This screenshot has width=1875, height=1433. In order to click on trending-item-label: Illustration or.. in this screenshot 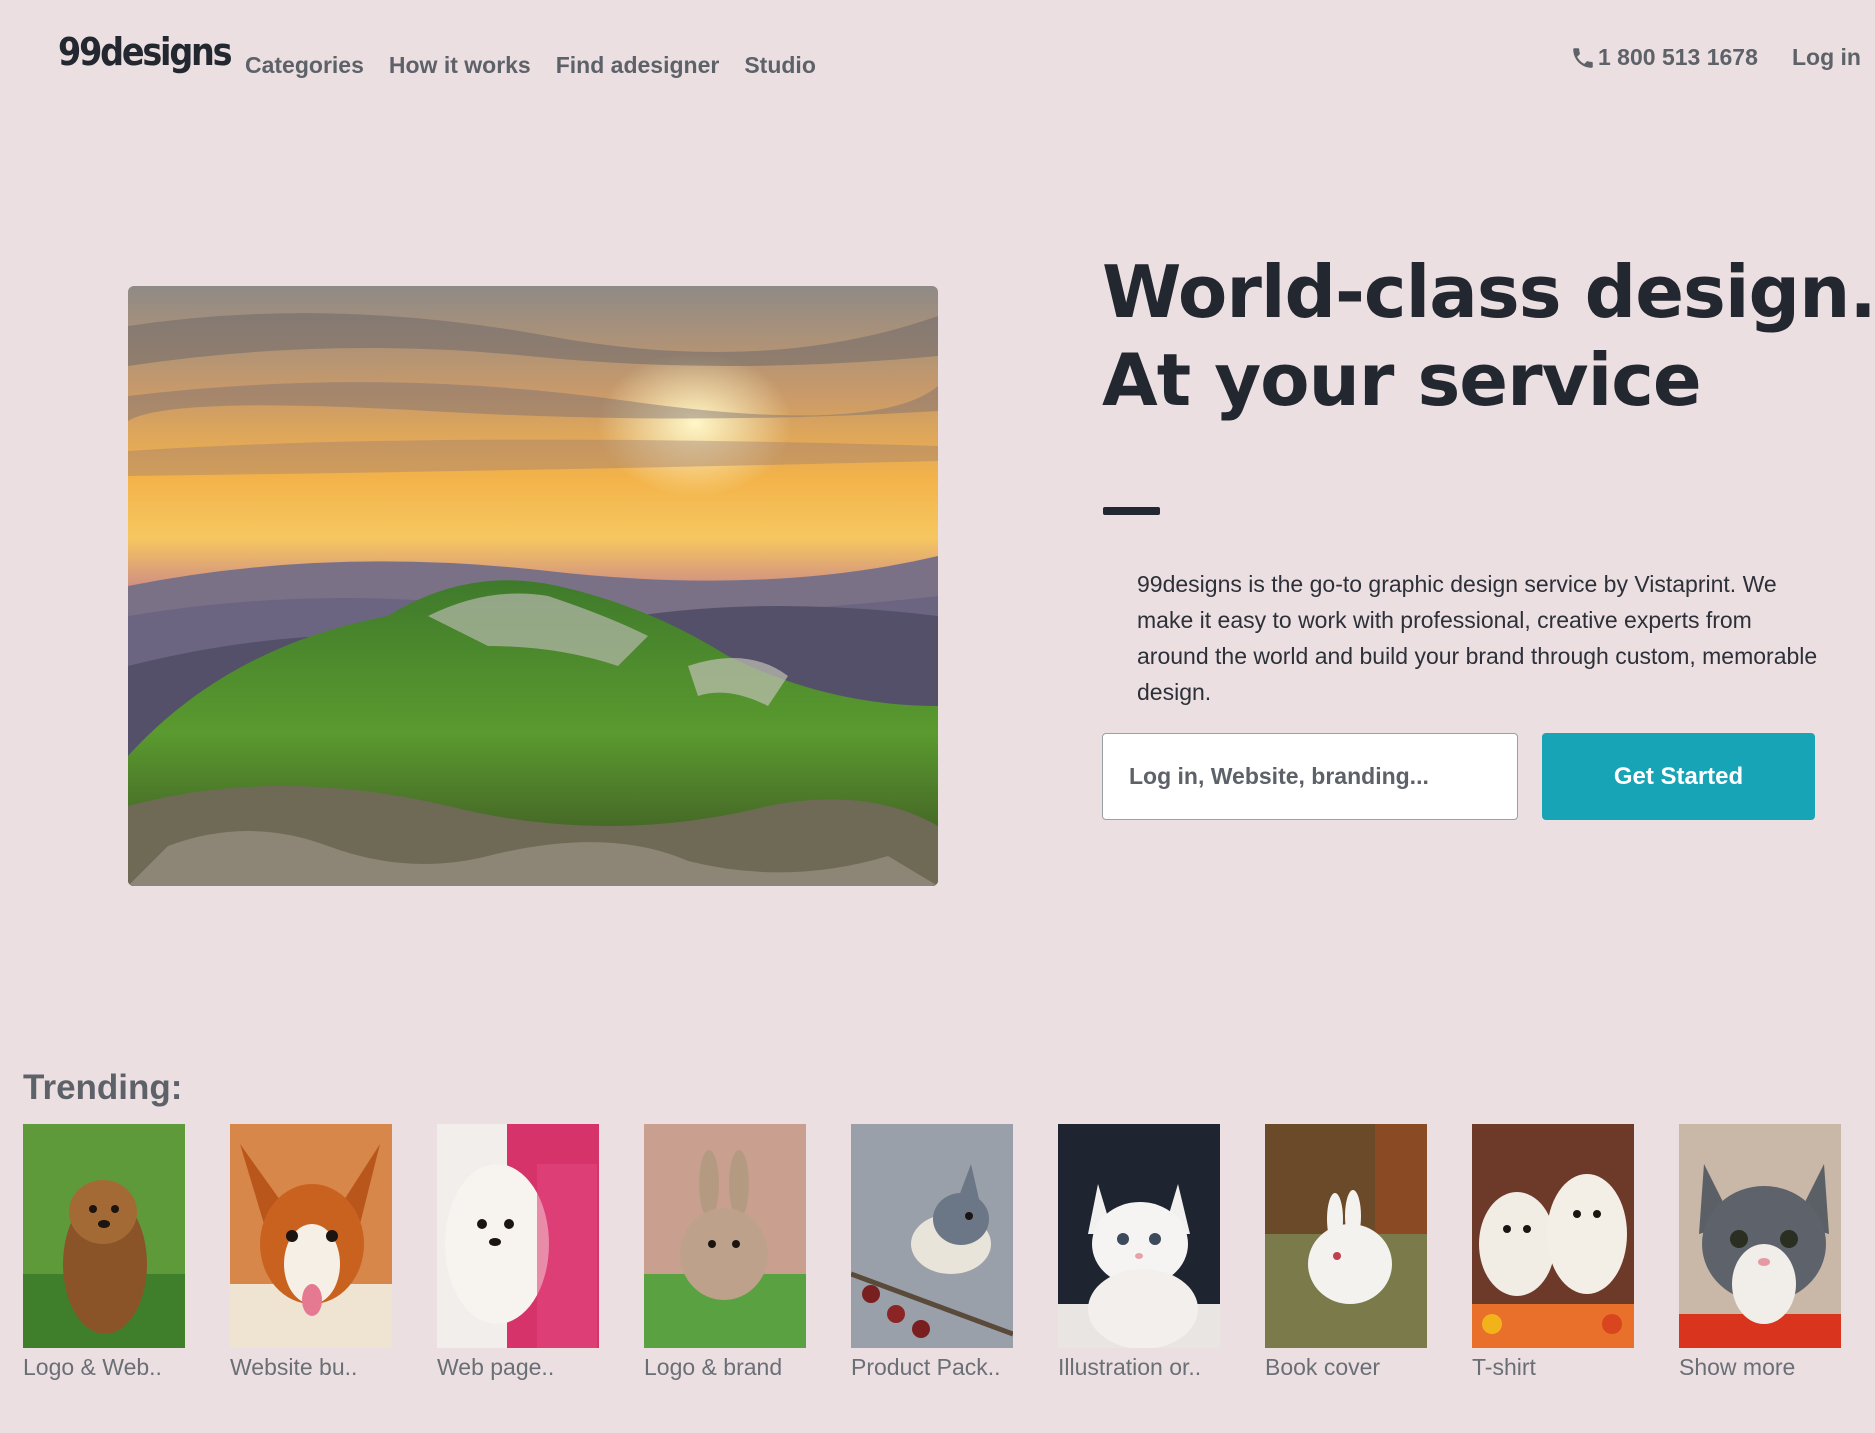, I will do `click(1130, 1367)`.